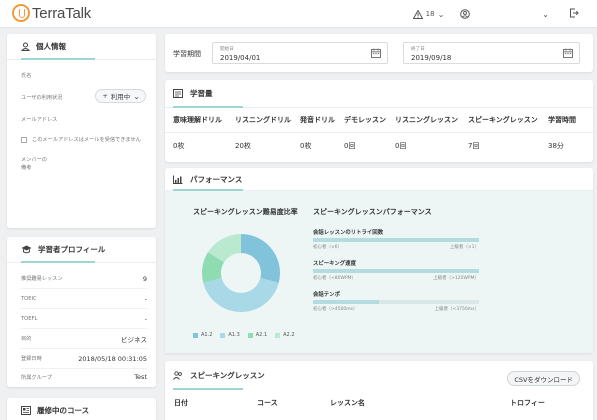  Describe the element at coordinates (26, 410) in the screenshot. I see `book-icon` at that location.